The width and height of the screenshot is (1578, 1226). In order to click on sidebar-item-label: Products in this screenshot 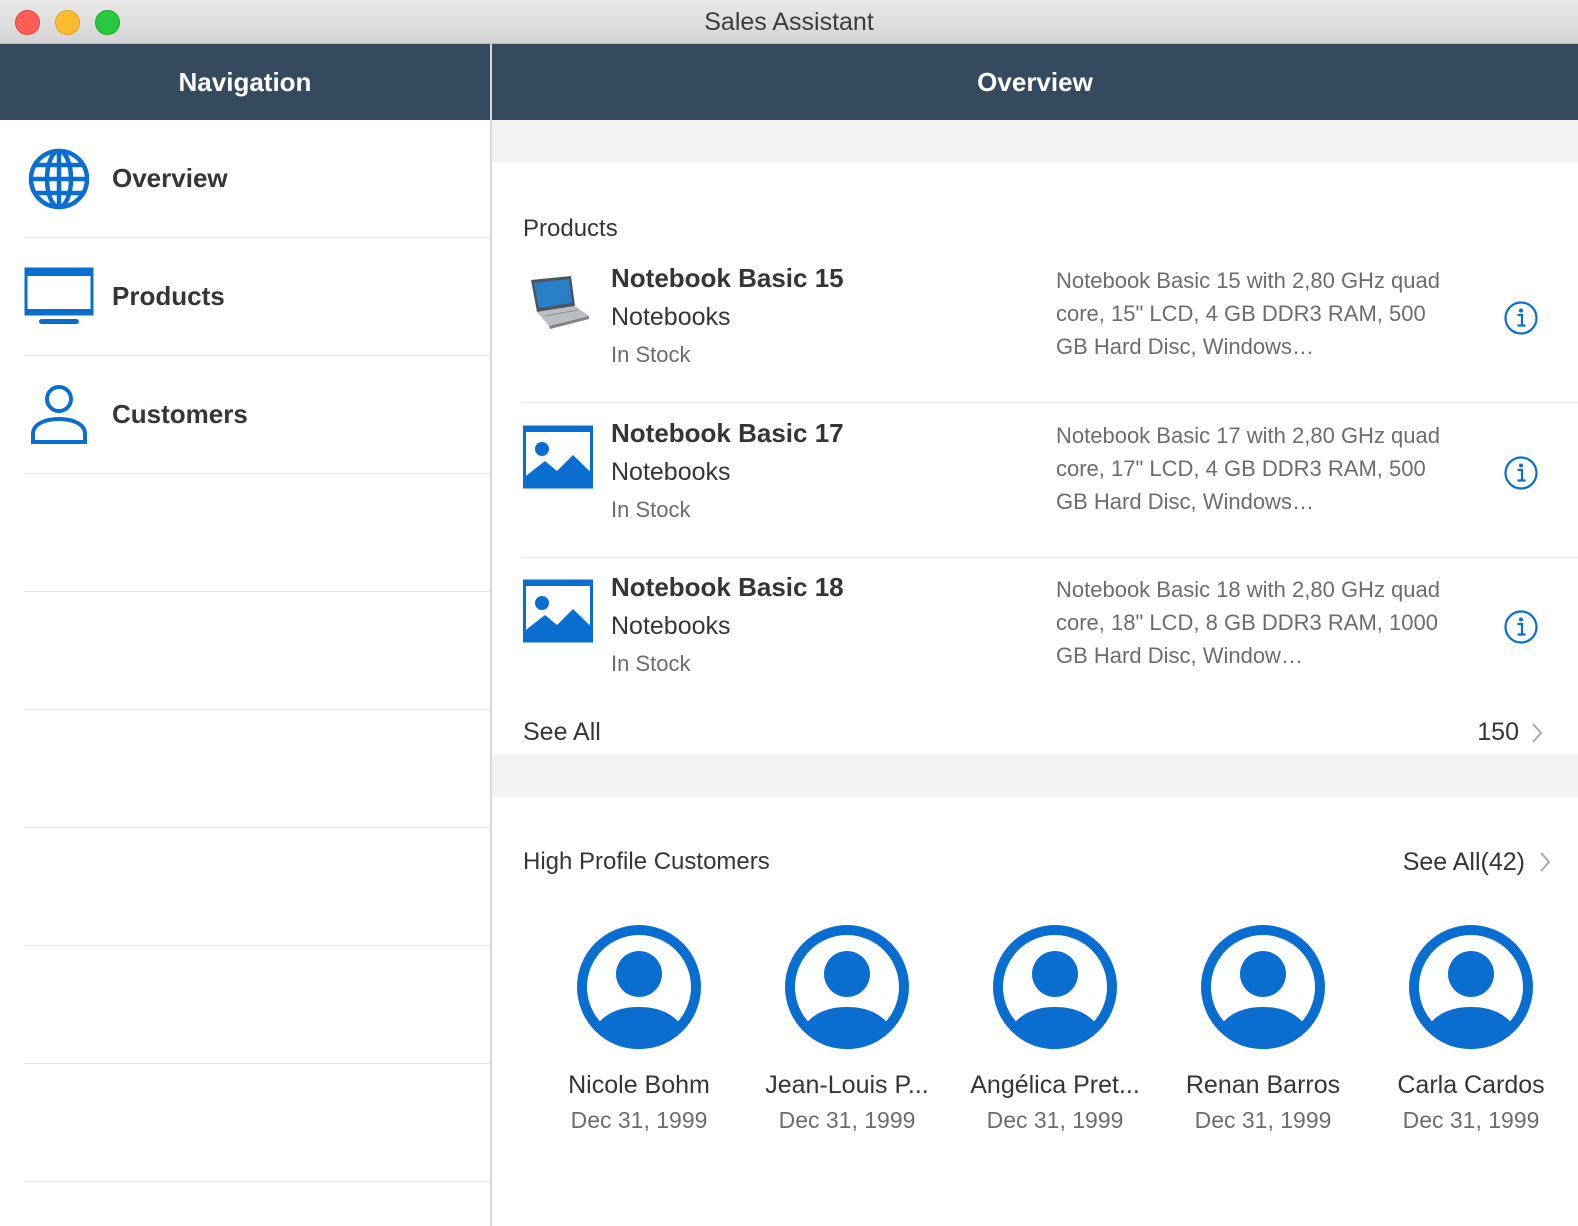, I will do `click(168, 296)`.